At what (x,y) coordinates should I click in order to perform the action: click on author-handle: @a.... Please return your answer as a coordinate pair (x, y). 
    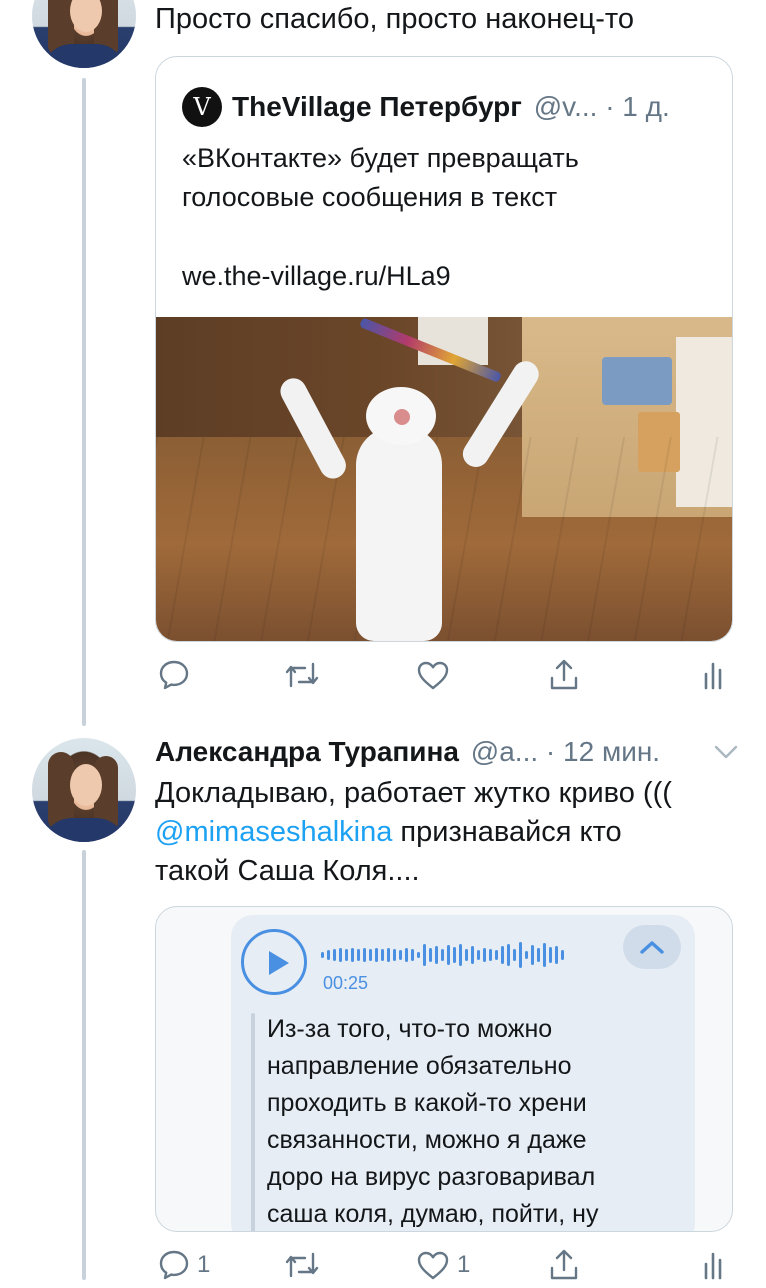
    Looking at the image, I should click on (504, 751).